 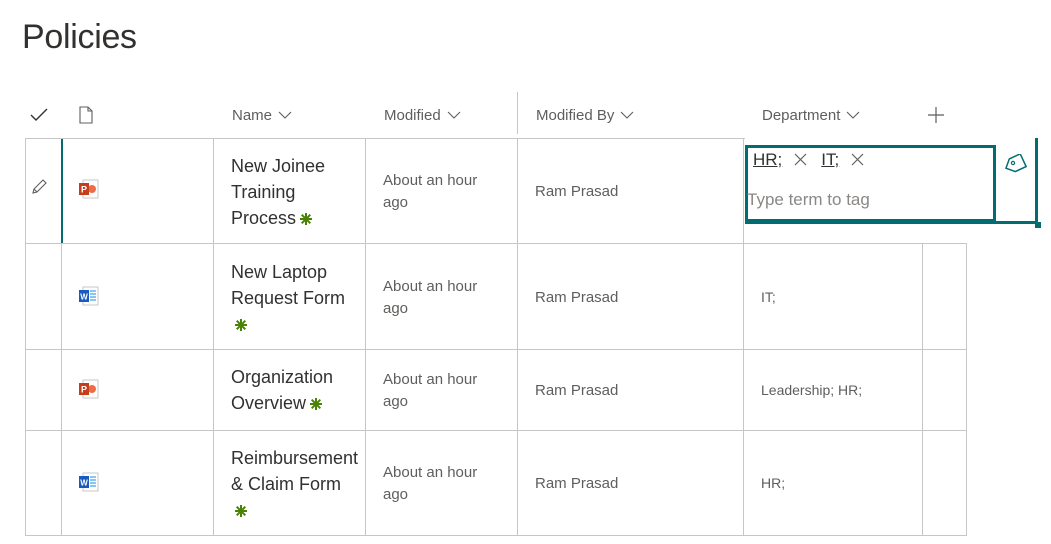 I want to click on column-header-modified: Modified, so click(x=422, y=115).